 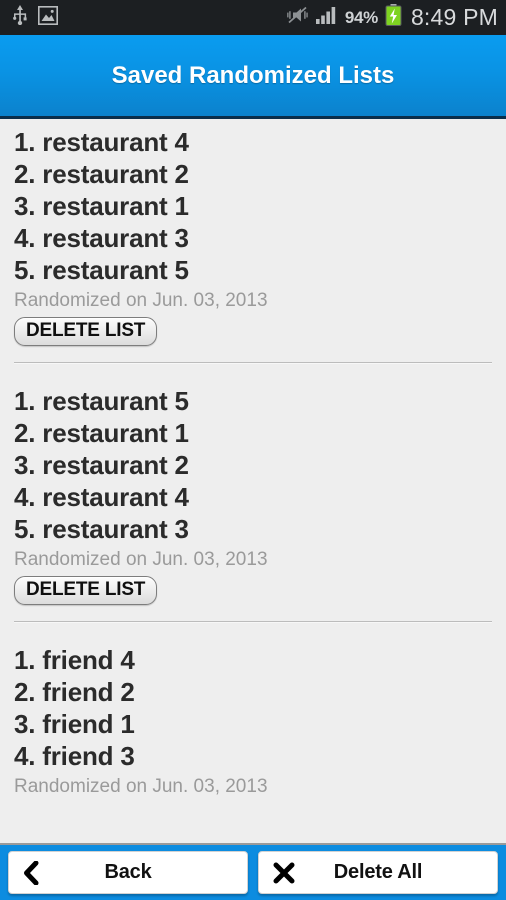 I want to click on chevron-left-icon, so click(x=31, y=872).